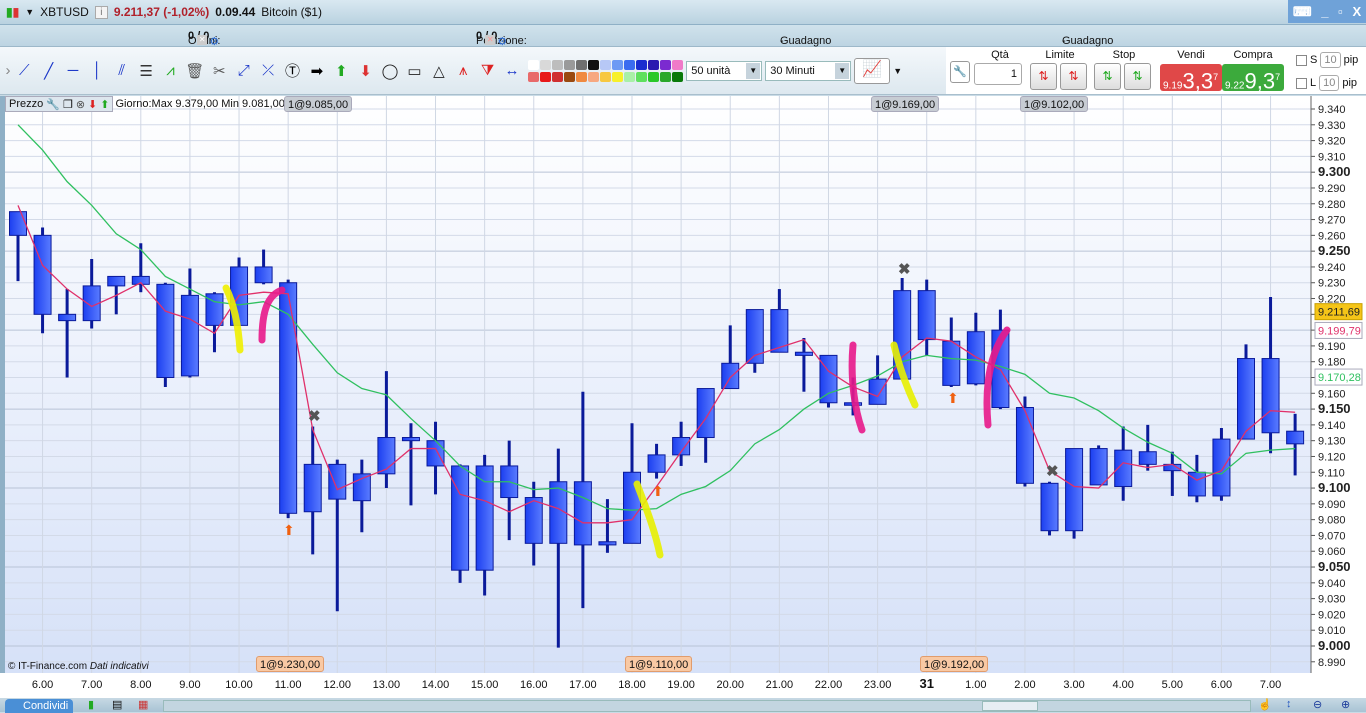 The image size is (1366, 713). What do you see at coordinates (24, 70) in the screenshot?
I see `segment-tool-icon: ⟋` at bounding box center [24, 70].